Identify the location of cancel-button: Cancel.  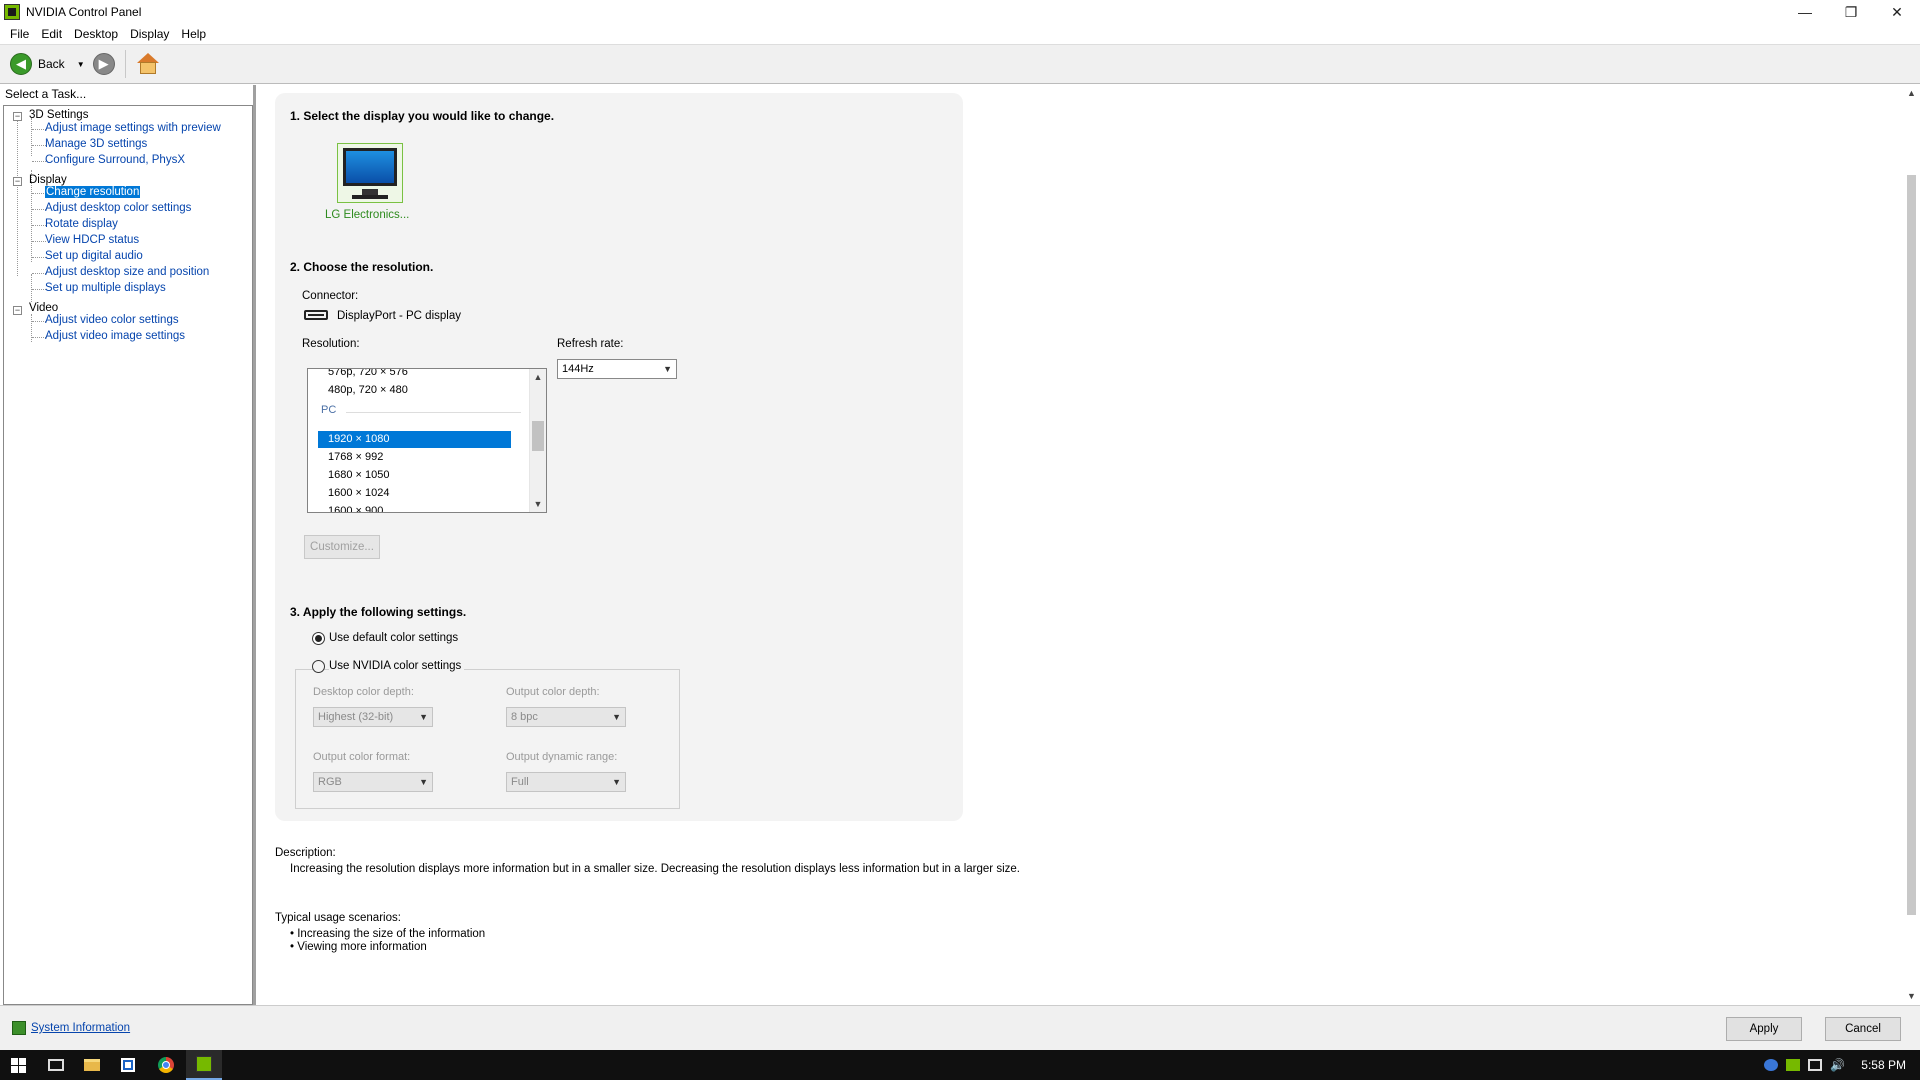
(1863, 1029).